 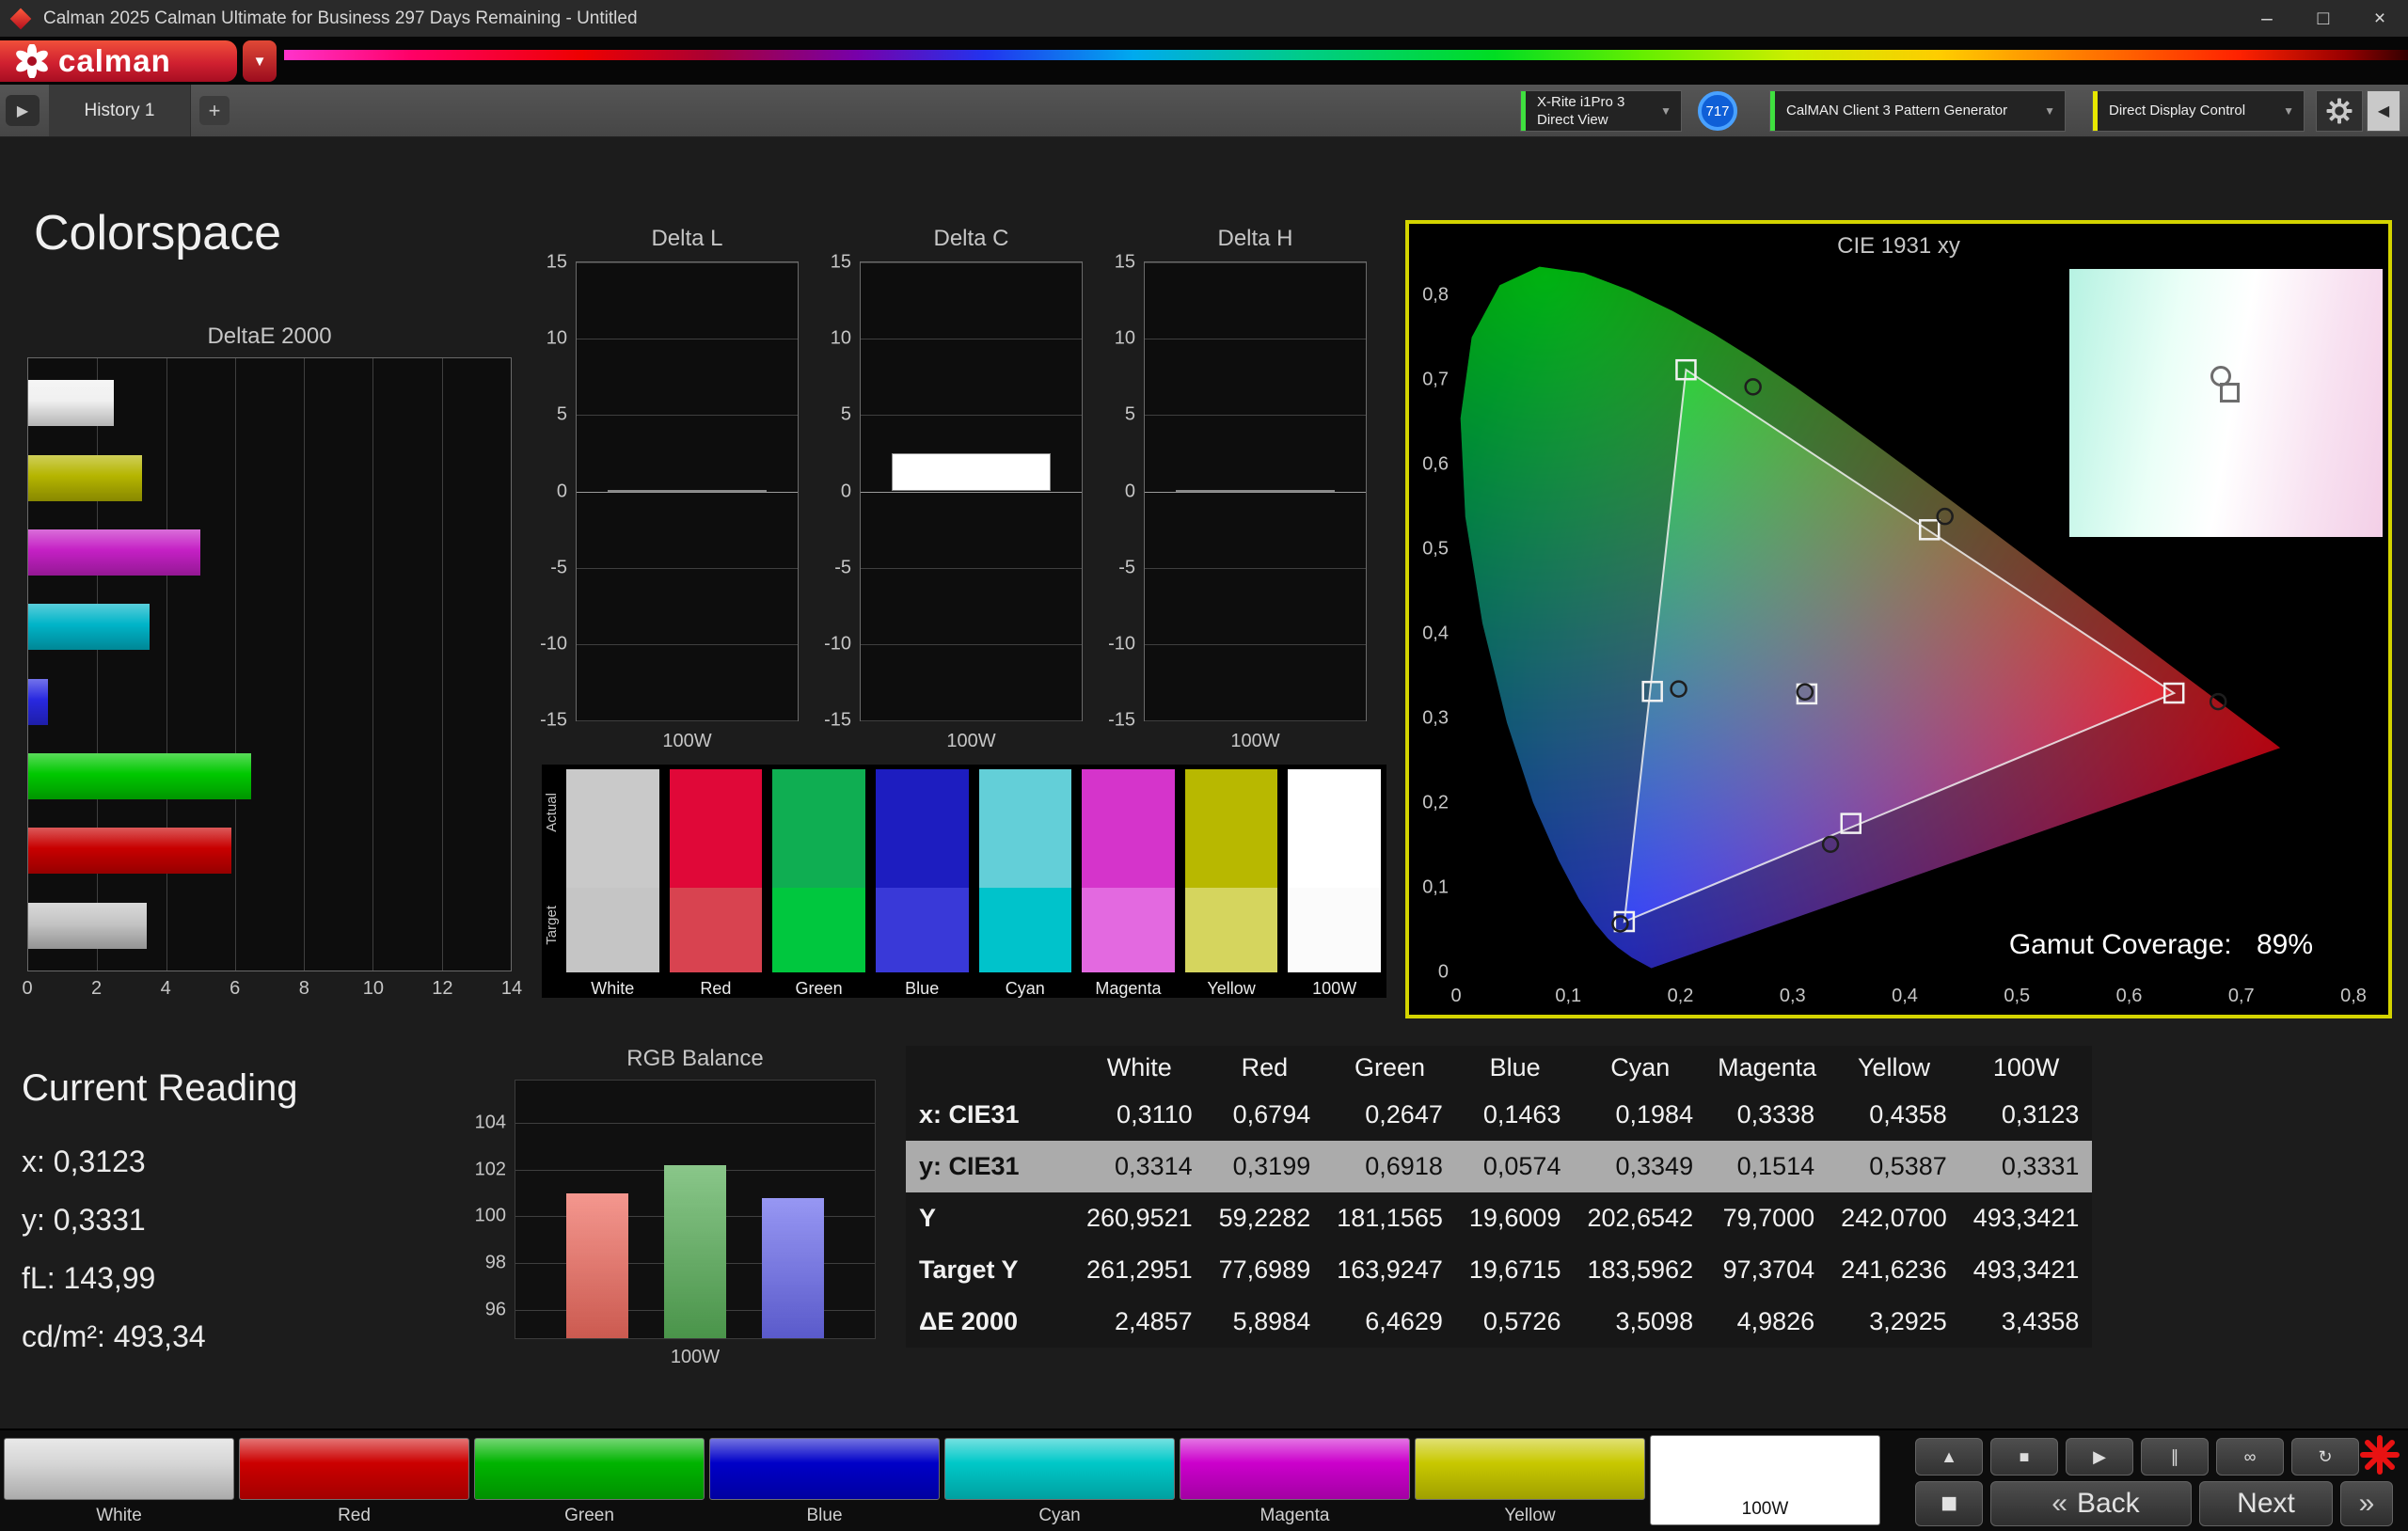 I want to click on y-tick-label: 0, so click(x=561, y=491).